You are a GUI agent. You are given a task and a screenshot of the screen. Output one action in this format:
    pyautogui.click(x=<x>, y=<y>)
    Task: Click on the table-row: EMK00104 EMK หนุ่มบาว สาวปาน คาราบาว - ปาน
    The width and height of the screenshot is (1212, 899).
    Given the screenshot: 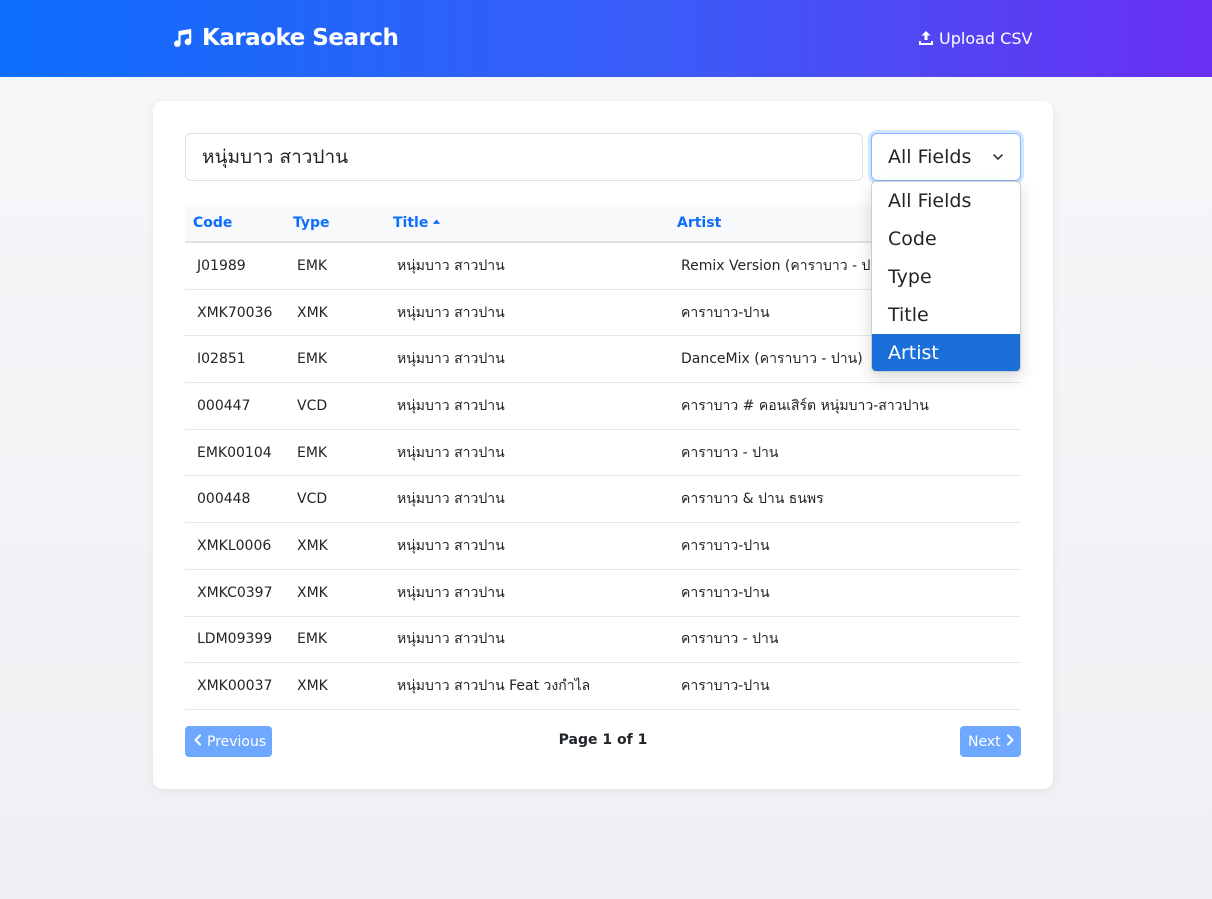 What is the action you would take?
    pyautogui.click(x=603, y=453)
    